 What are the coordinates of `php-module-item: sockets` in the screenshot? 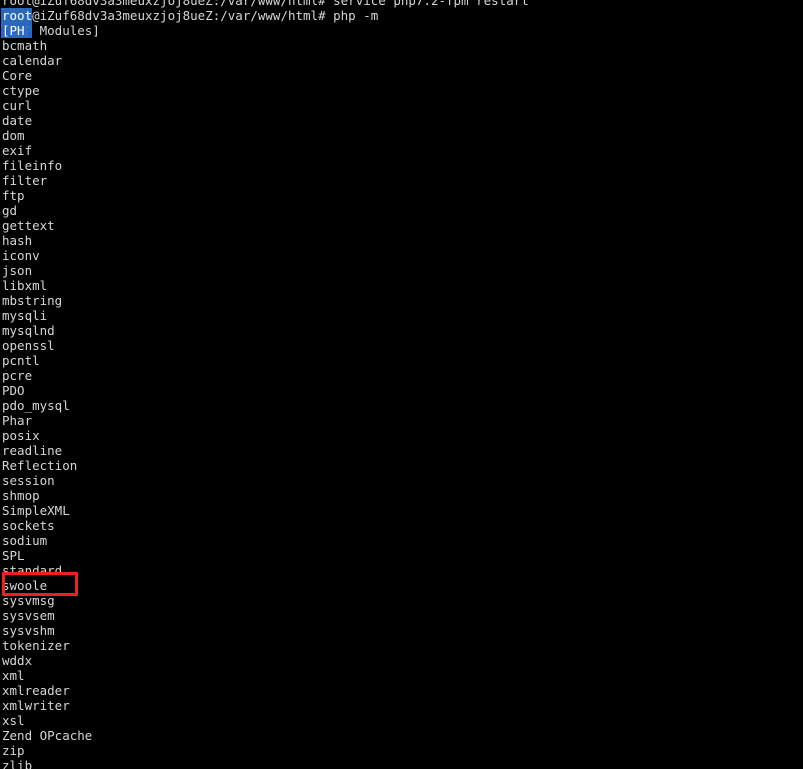 It's located at (28, 525).